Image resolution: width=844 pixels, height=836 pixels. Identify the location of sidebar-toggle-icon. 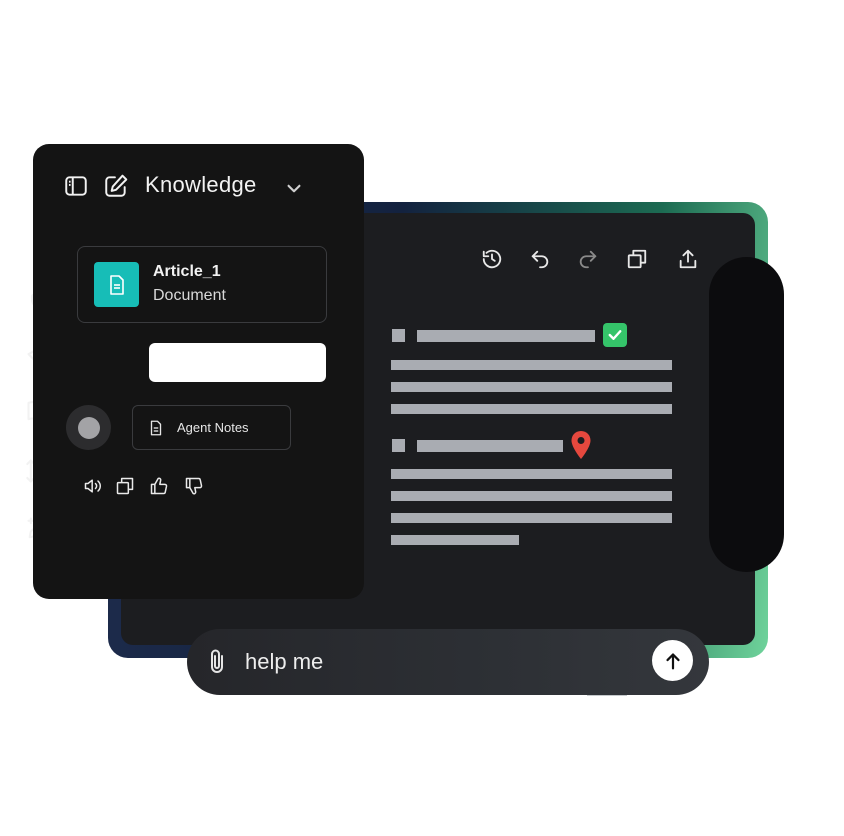
(76, 186).